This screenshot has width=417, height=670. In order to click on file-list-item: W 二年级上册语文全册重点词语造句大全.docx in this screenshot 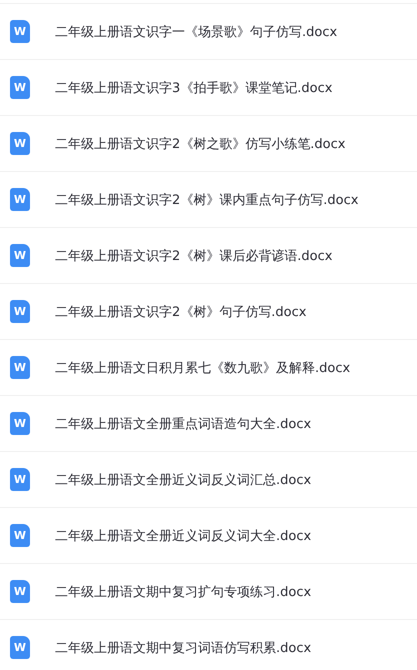, I will do `click(208, 423)`.